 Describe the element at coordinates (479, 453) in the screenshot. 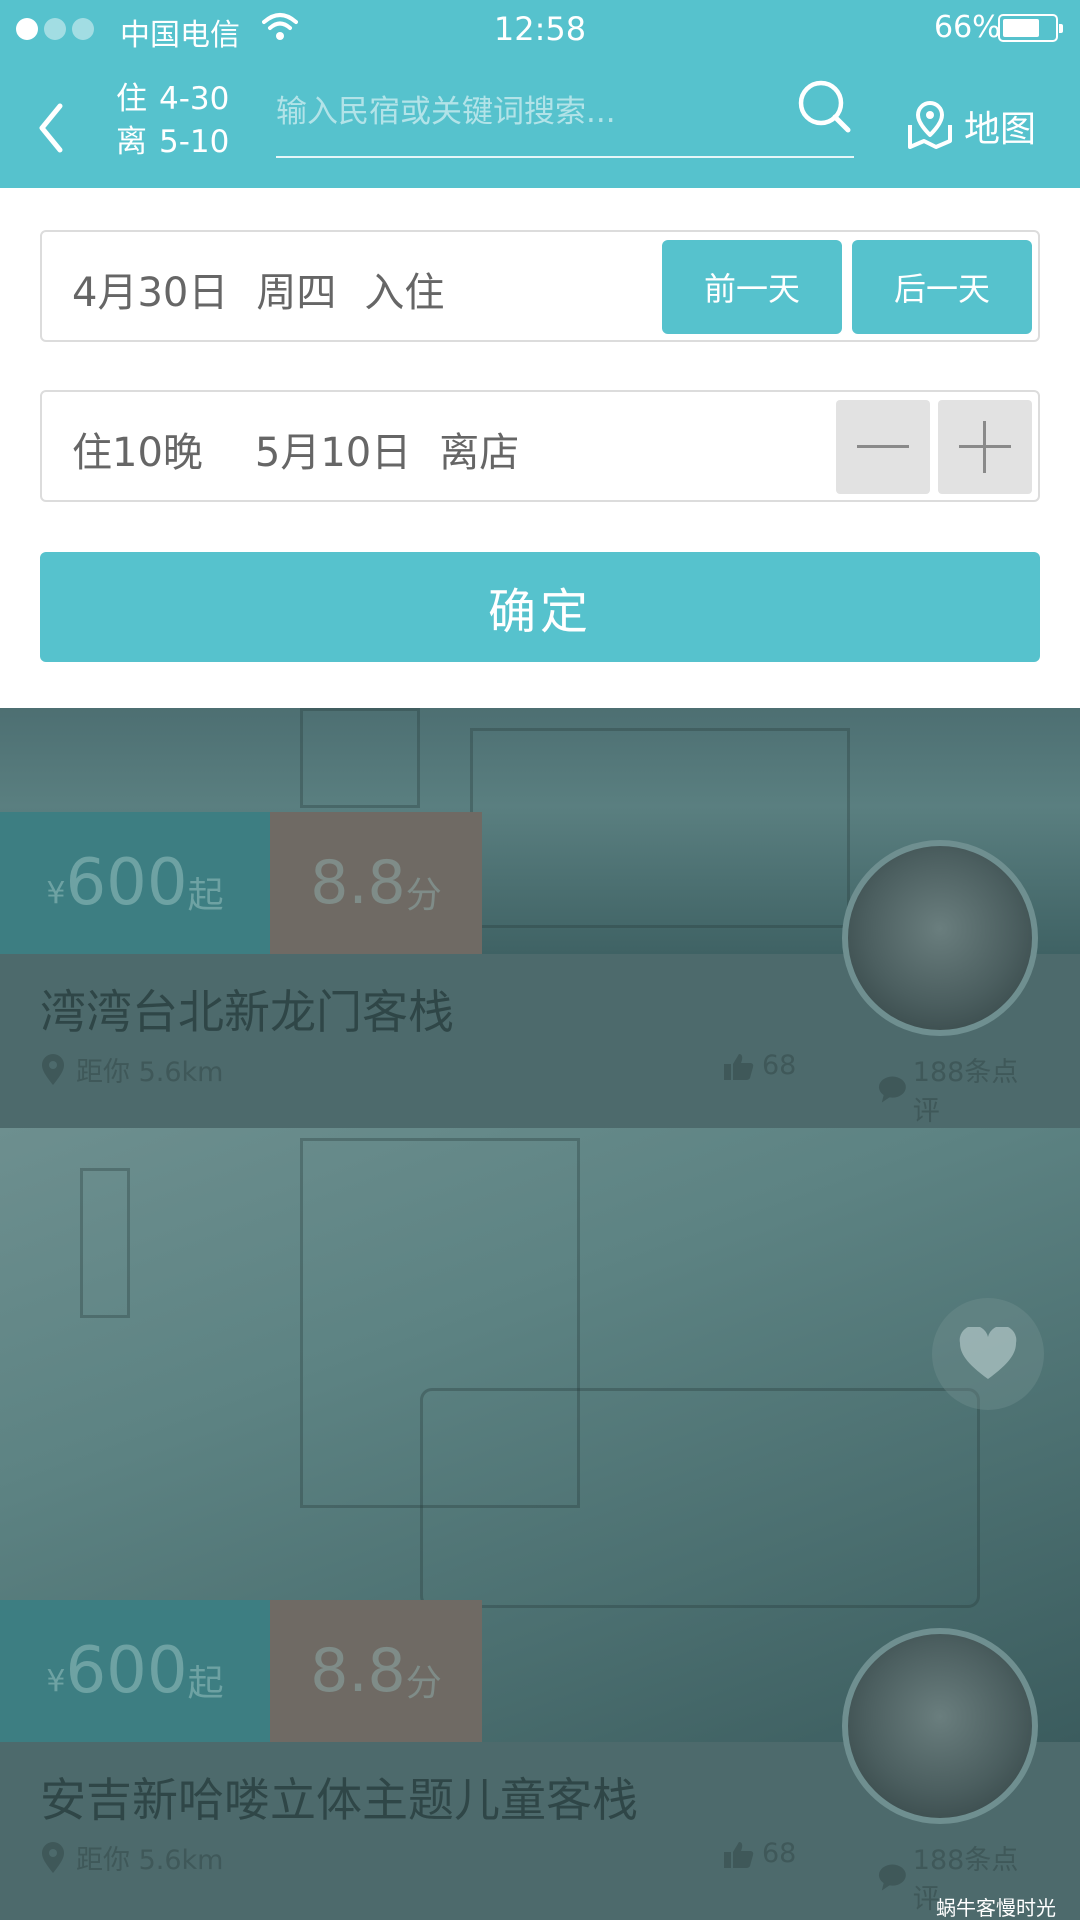

I see `checkout-action: 离店` at that location.